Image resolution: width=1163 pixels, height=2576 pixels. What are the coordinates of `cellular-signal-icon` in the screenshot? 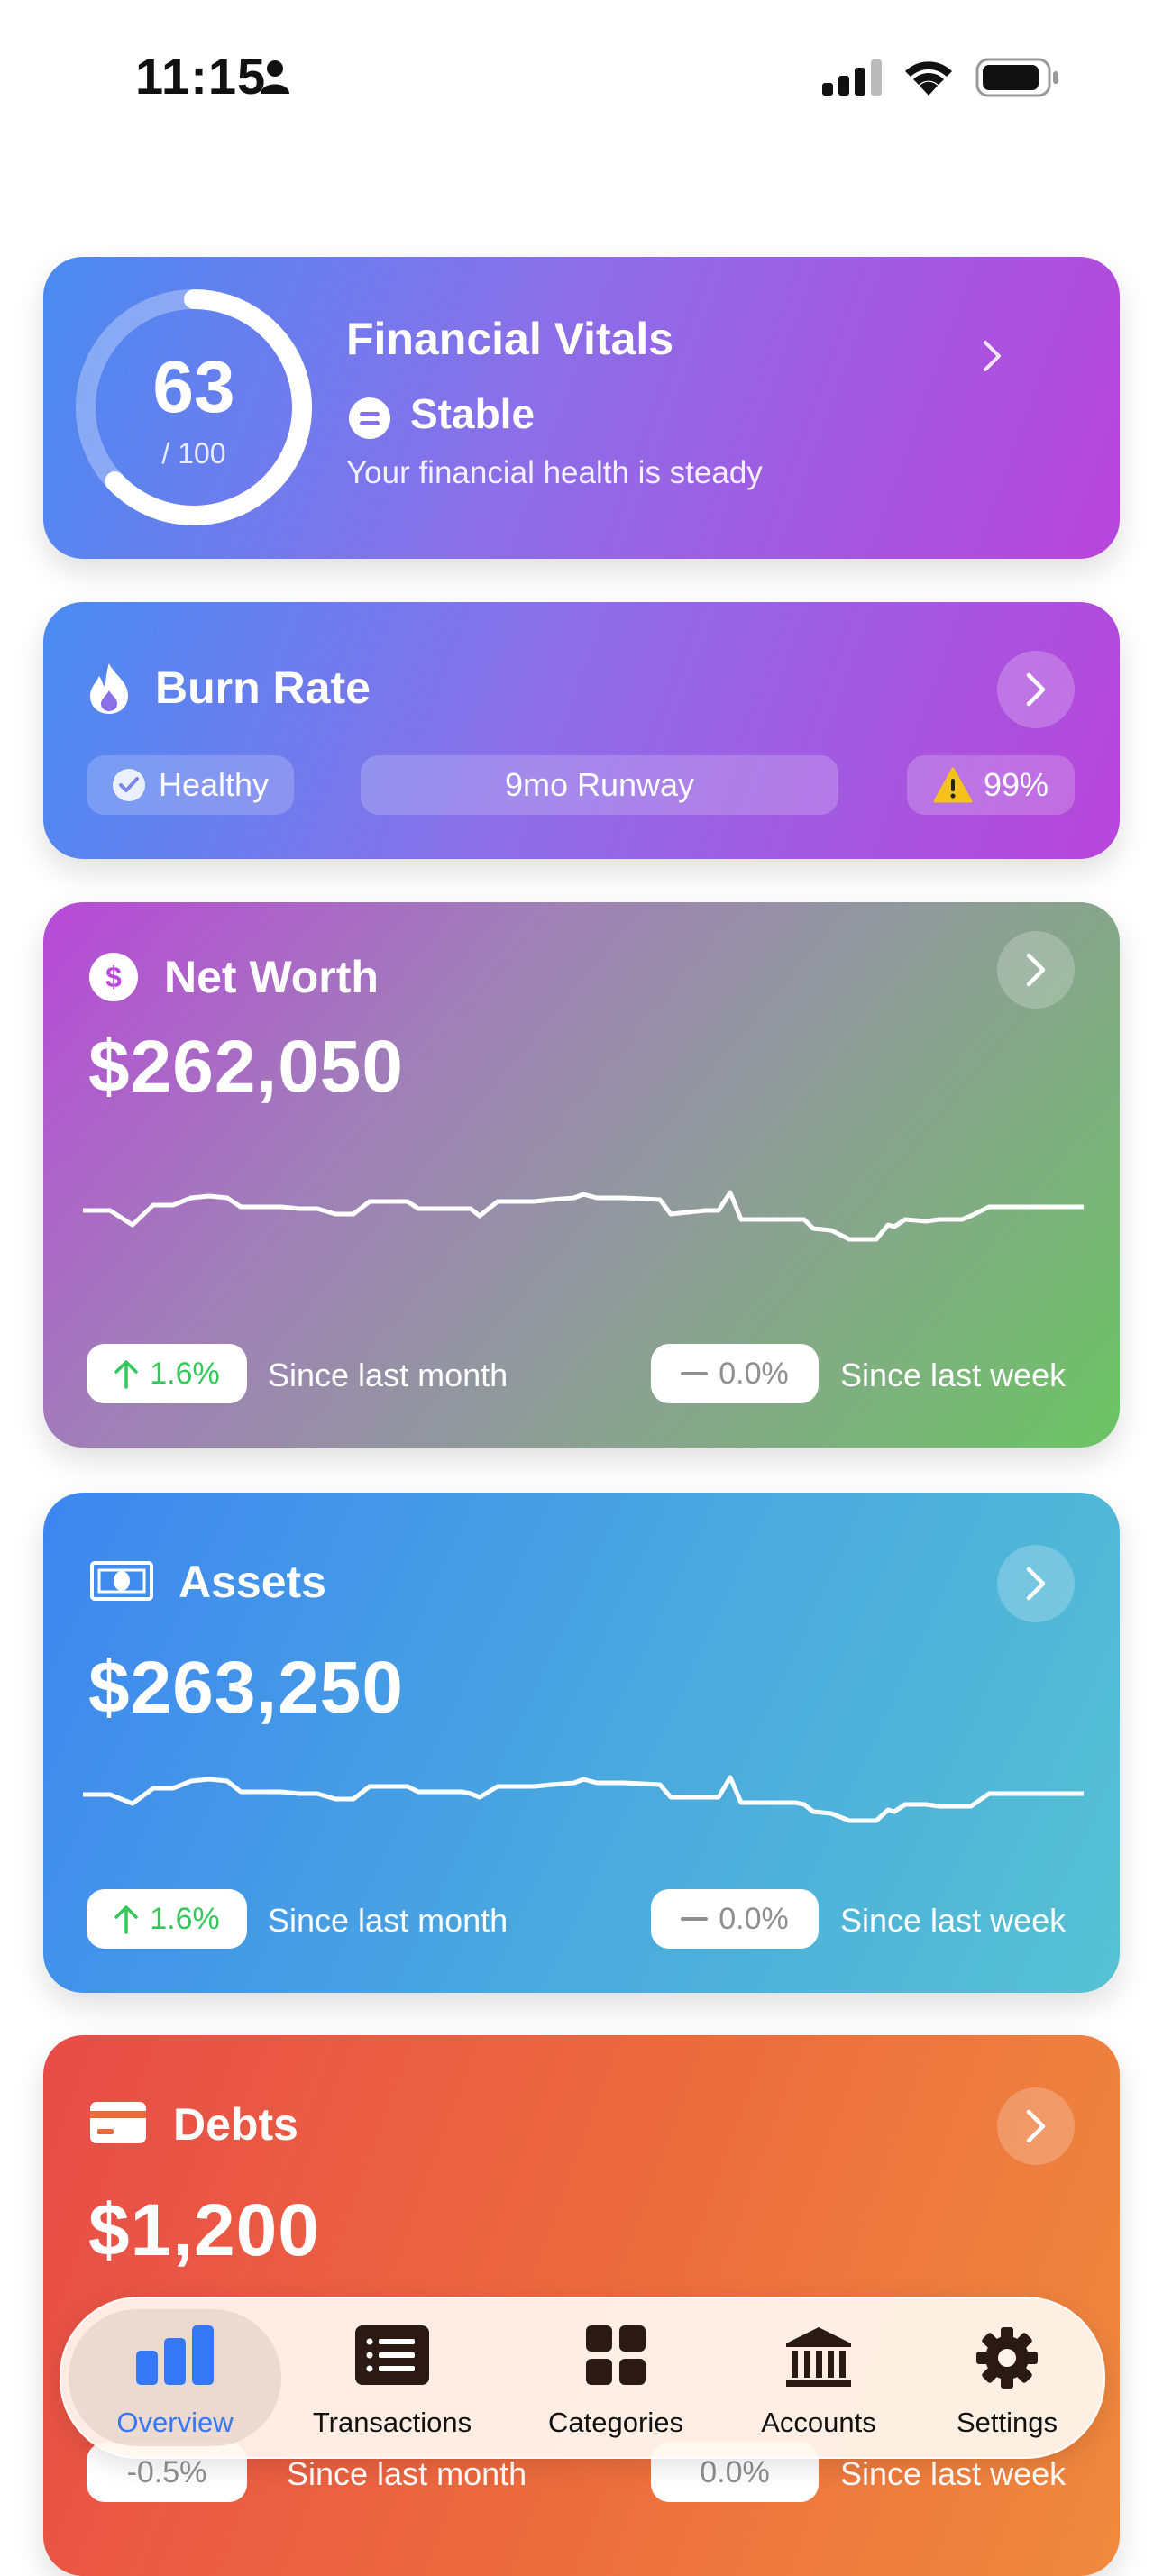 It's located at (852, 77).